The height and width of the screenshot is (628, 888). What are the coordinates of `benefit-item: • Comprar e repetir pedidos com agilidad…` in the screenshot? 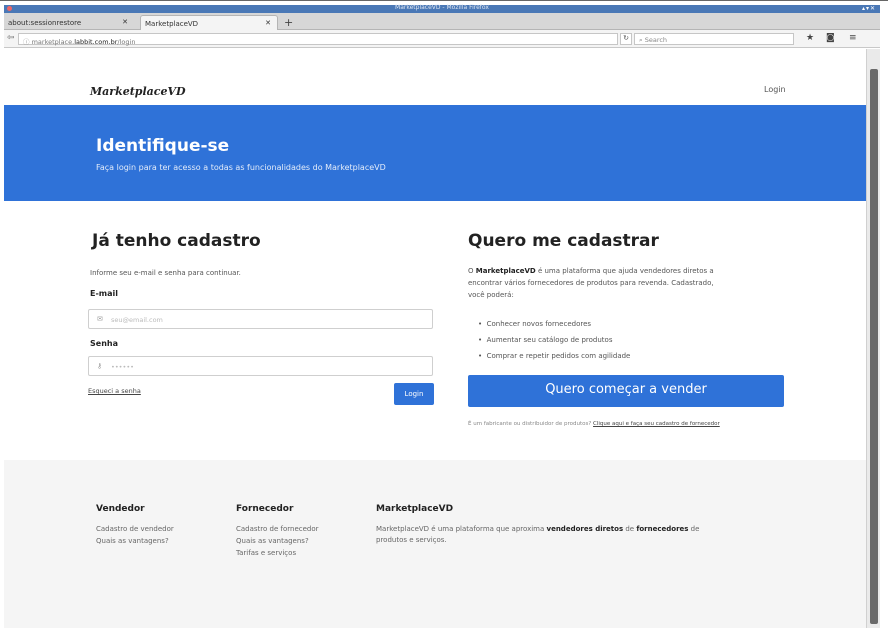 It's located at (554, 356).